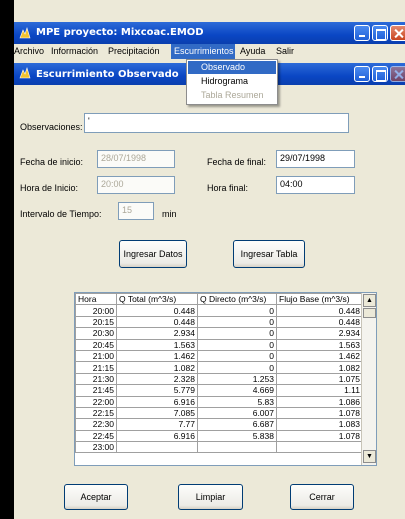 The width and height of the screenshot is (405, 519). I want to click on table-cell: 22:30, so click(96, 424).